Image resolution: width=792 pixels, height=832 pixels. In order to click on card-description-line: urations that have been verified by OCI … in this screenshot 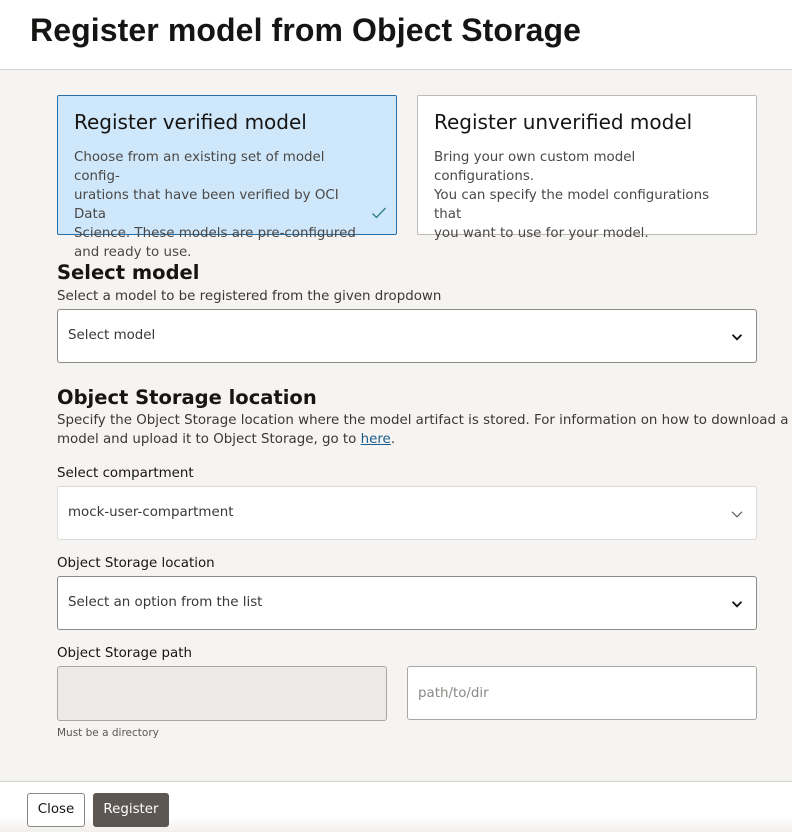, I will do `click(206, 205)`.